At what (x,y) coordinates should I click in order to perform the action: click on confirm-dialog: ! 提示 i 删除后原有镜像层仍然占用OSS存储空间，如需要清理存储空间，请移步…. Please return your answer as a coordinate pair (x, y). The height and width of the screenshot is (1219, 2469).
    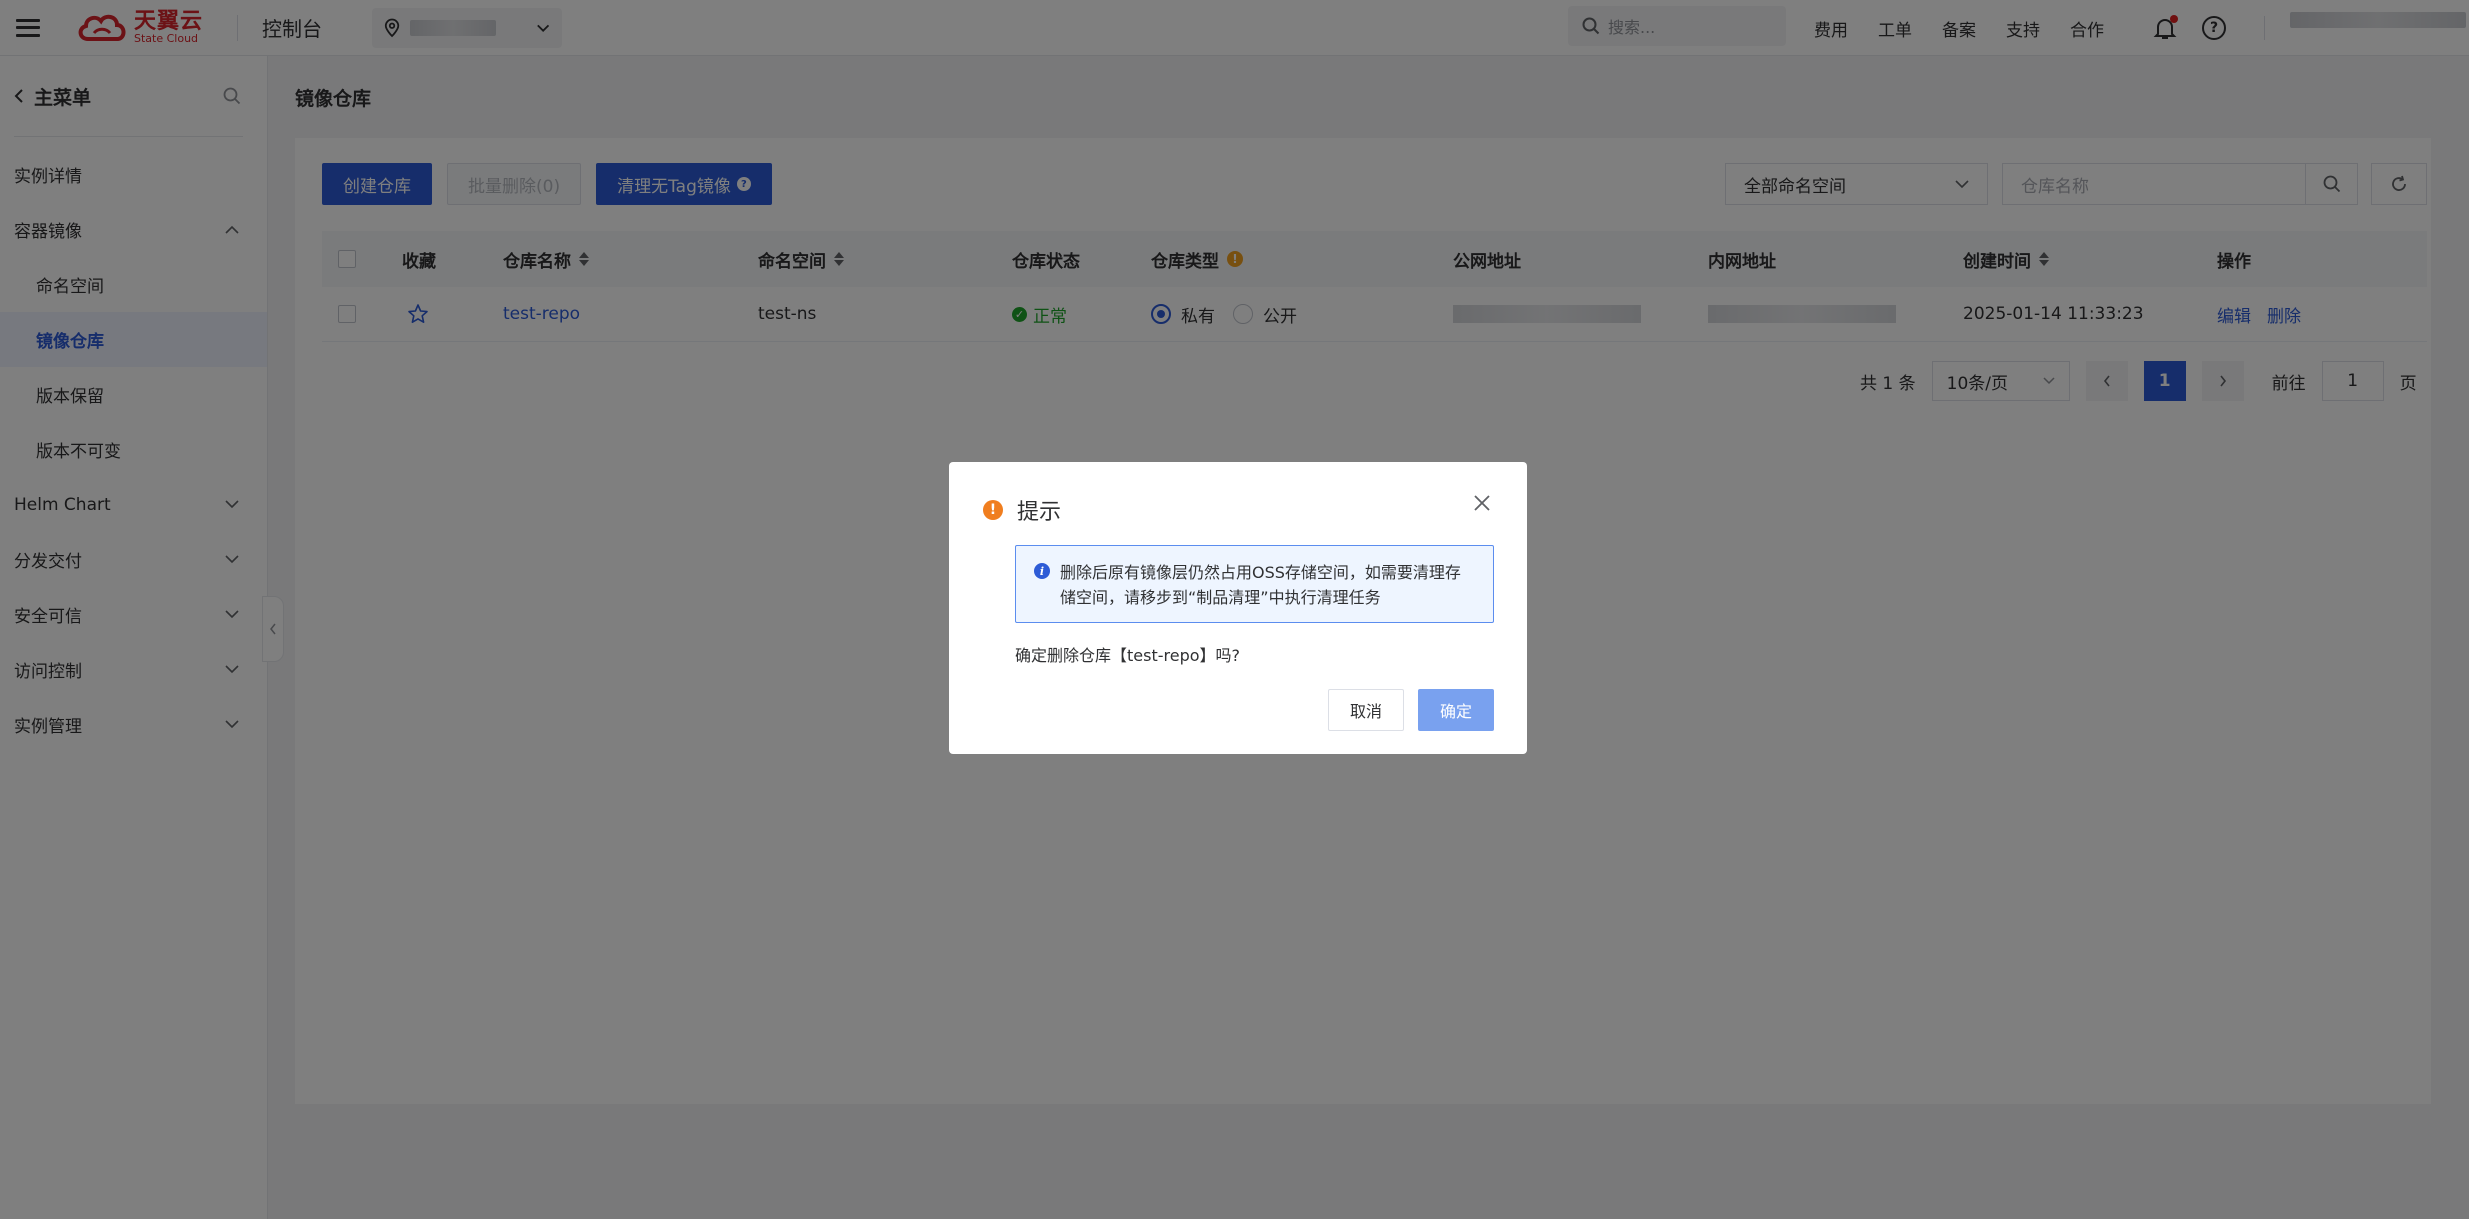
    Looking at the image, I should click on (1238, 608).